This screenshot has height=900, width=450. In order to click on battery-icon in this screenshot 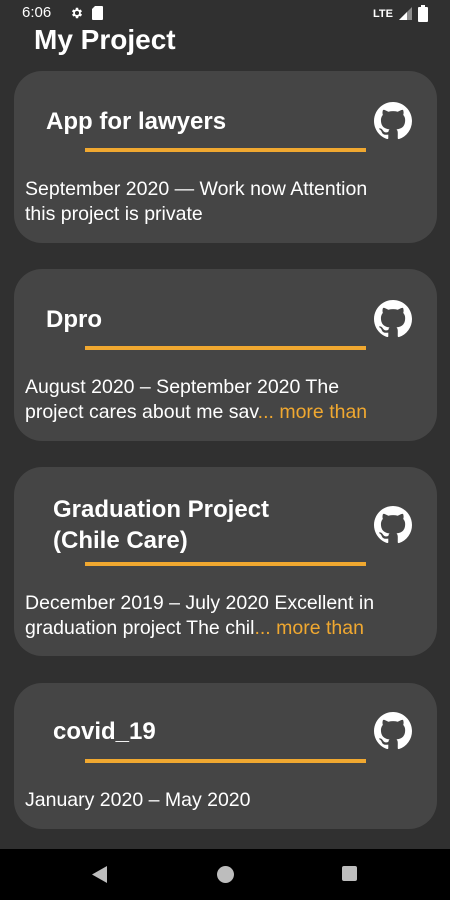, I will do `click(423, 13)`.